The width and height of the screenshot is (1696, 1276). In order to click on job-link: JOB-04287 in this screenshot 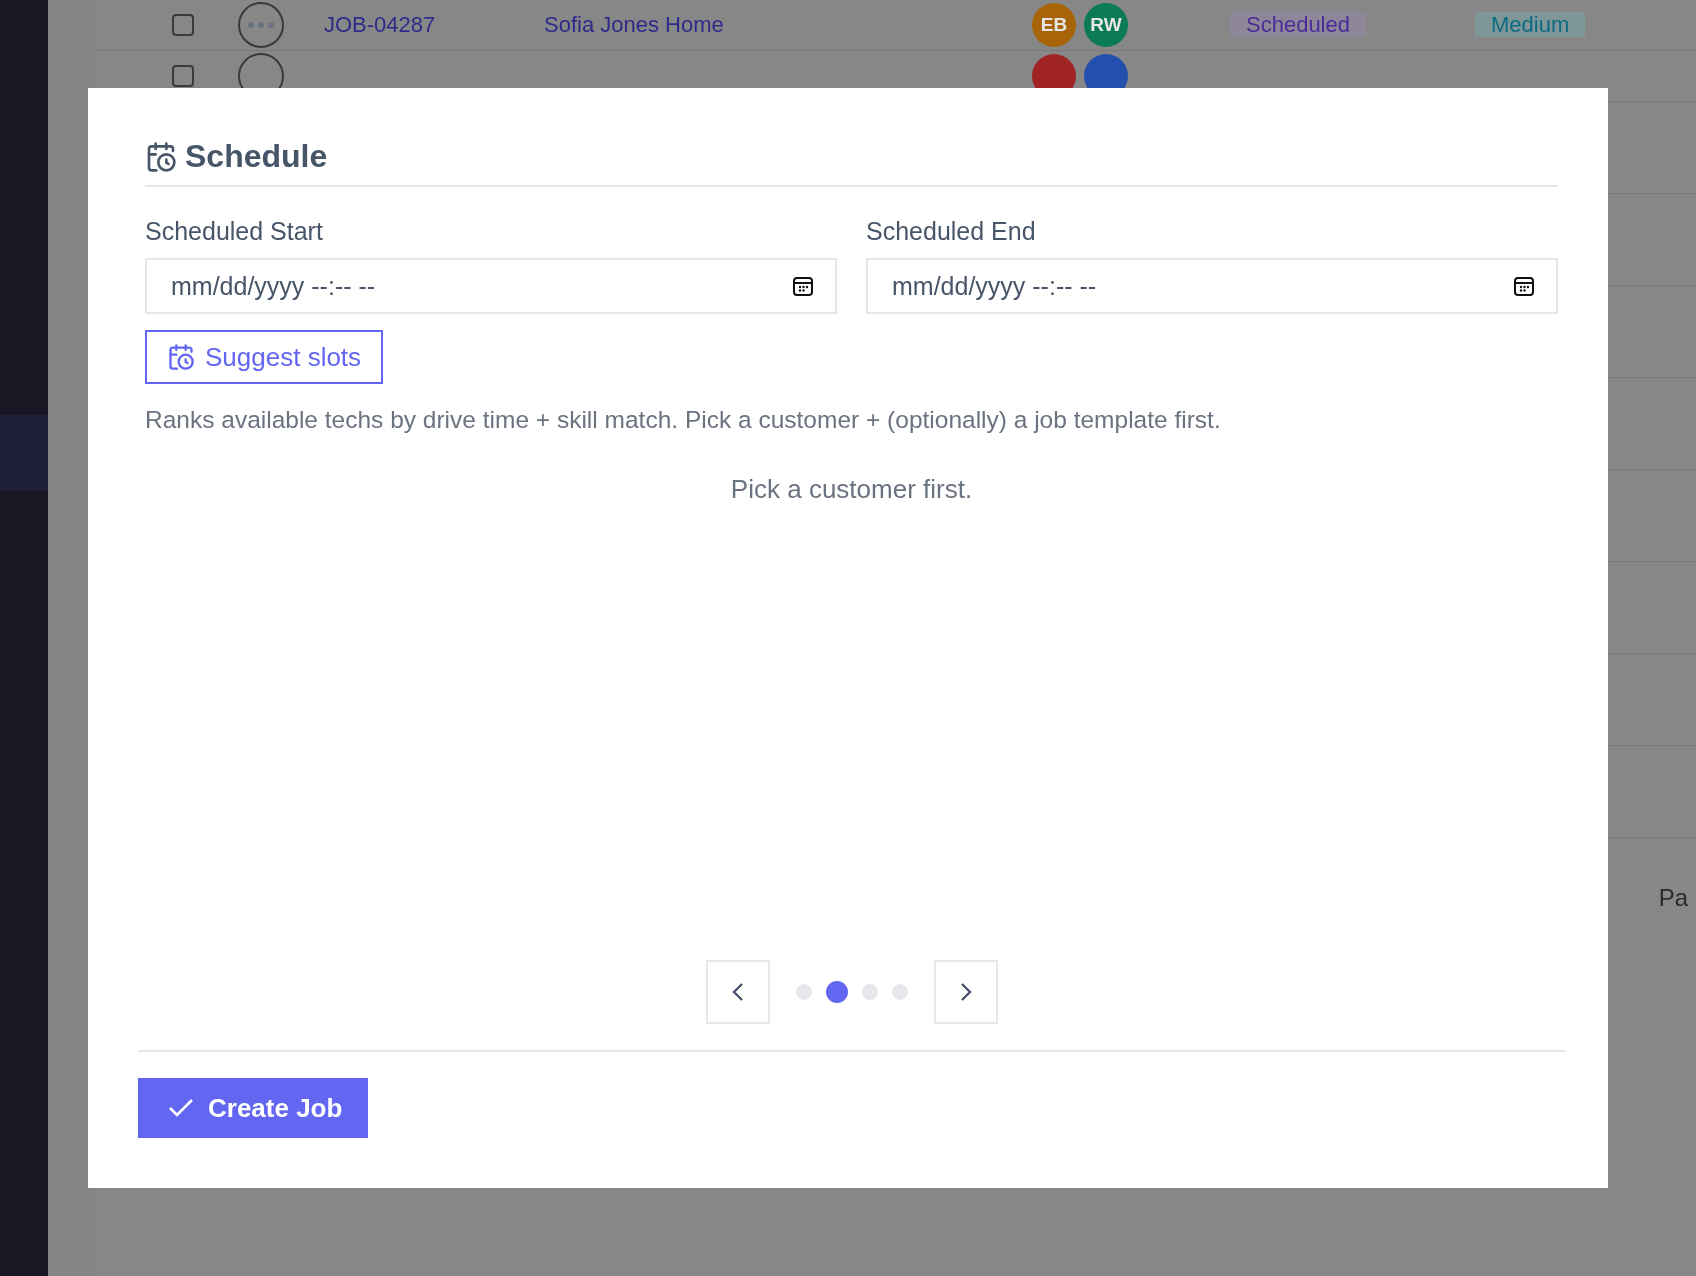, I will do `click(380, 24)`.